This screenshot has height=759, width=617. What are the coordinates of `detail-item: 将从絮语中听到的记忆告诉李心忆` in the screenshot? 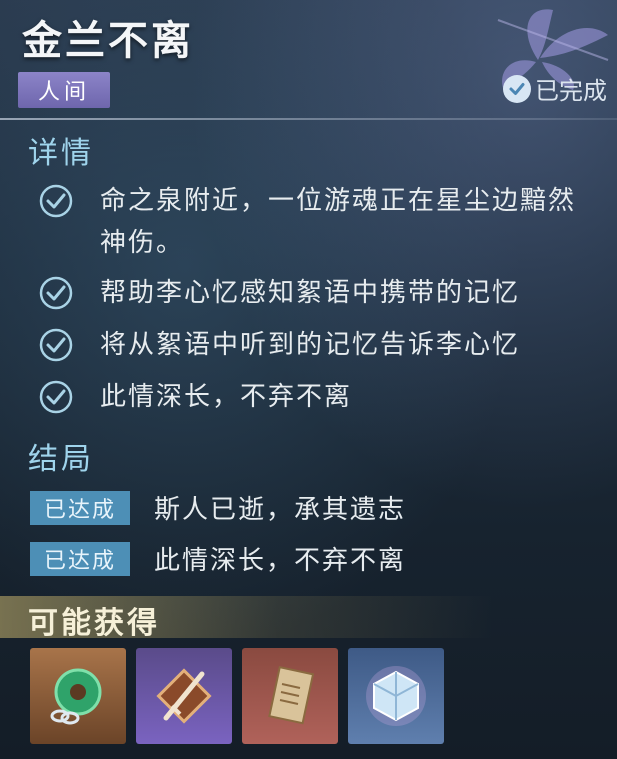 It's located at (325, 345).